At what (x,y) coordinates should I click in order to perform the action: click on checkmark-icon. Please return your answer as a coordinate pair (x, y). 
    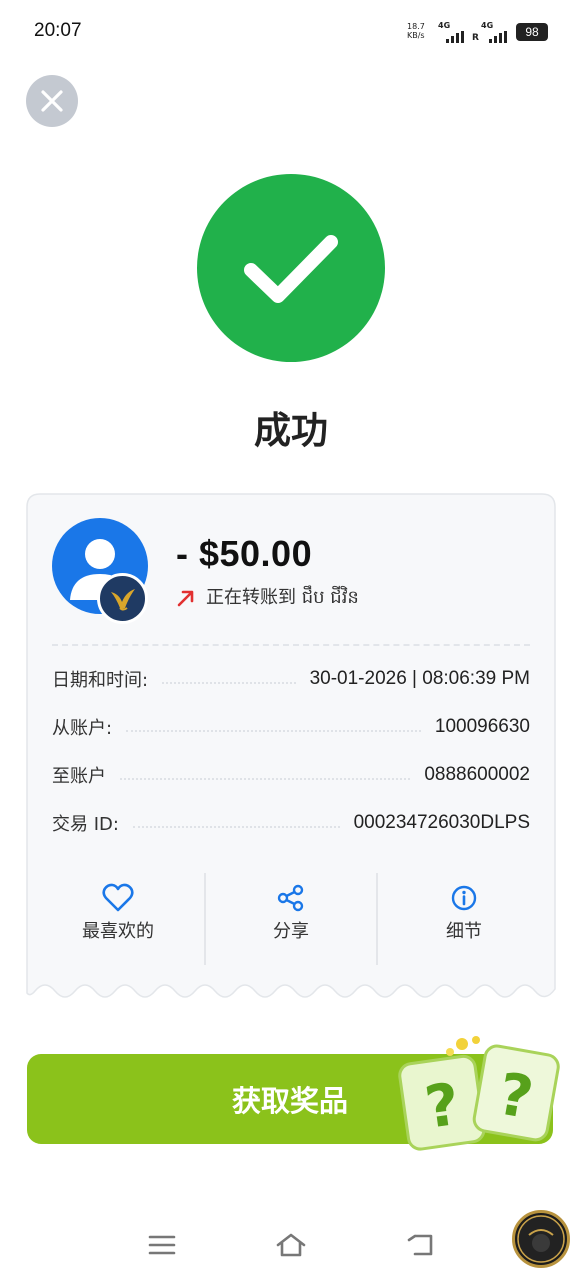
    Looking at the image, I should click on (291, 269).